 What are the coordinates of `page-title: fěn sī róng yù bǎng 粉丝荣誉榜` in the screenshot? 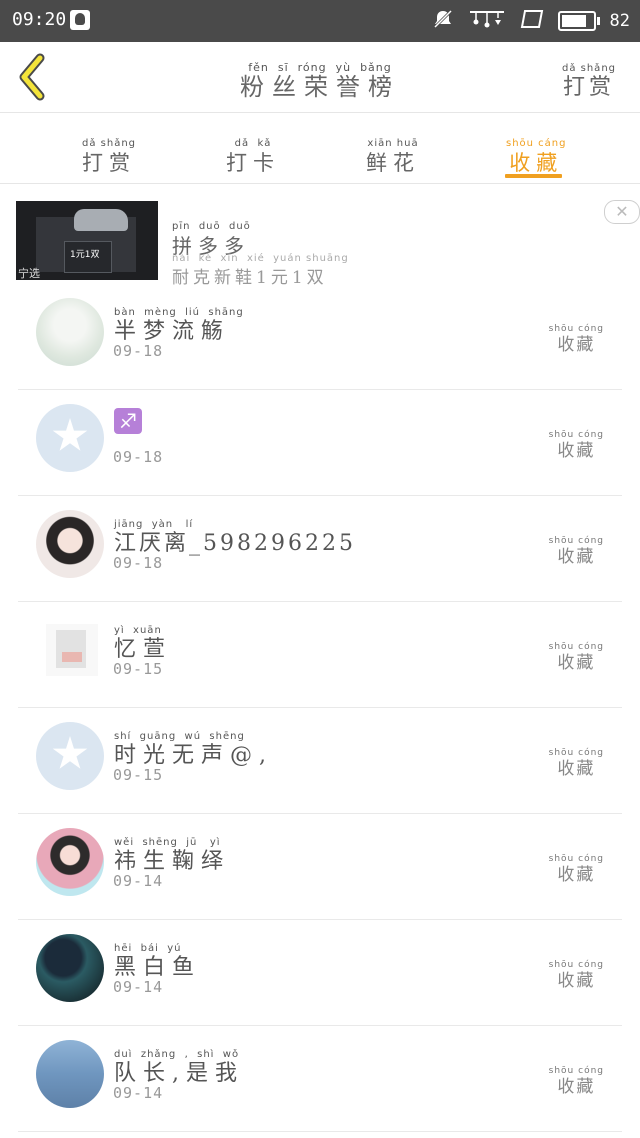 It's located at (320, 78).